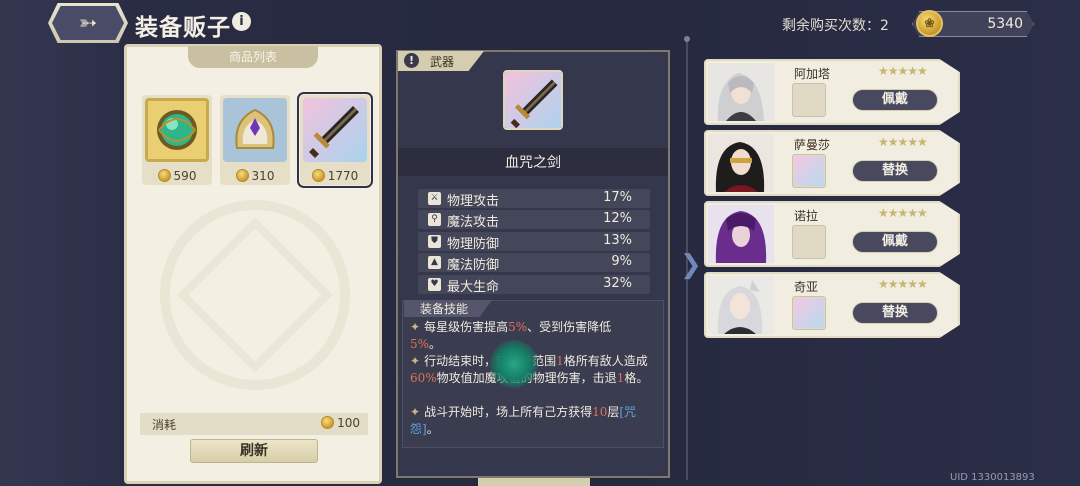  Describe the element at coordinates (442, 62) in the screenshot. I see `category-label: 武器` at that location.